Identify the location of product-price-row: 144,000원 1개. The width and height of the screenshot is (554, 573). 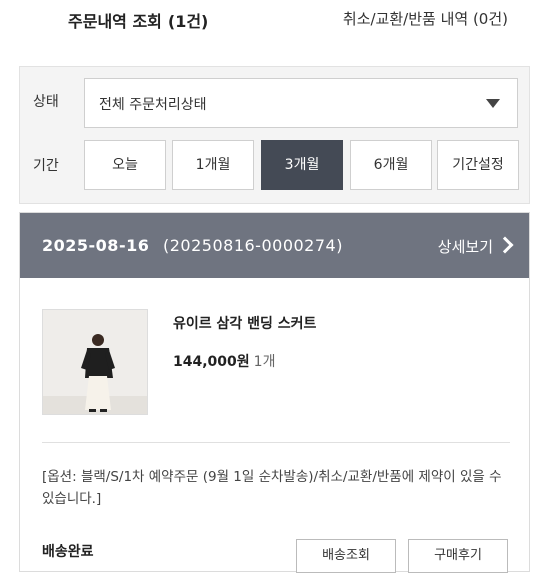
(224, 361).